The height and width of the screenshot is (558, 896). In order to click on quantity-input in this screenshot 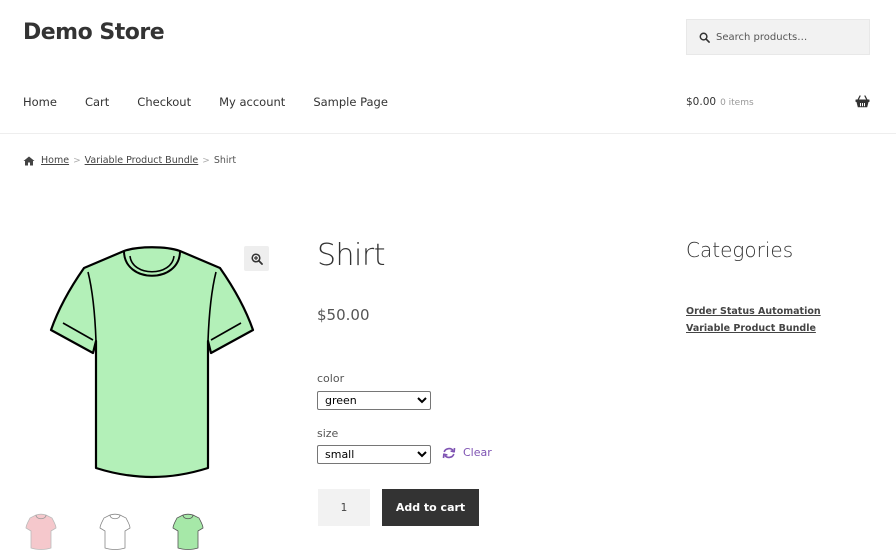, I will do `click(344, 507)`.